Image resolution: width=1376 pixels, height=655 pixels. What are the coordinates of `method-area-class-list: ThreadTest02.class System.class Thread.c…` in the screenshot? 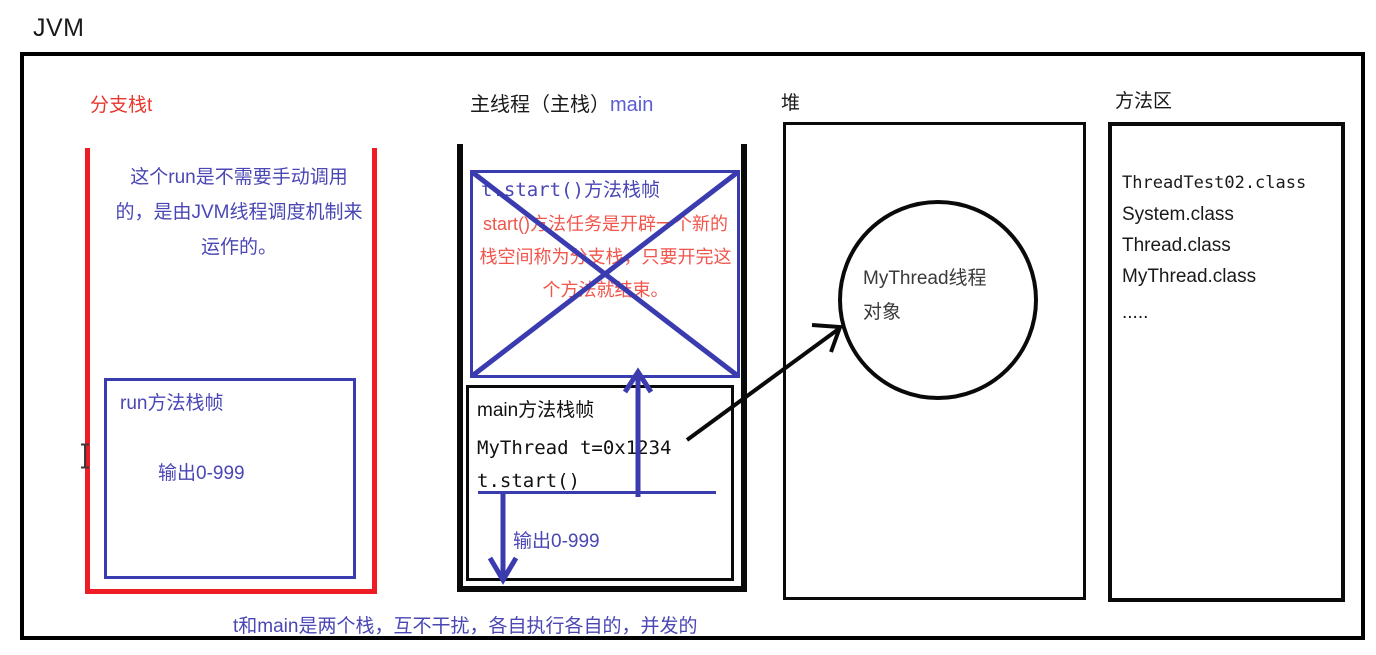 It's located at (1214, 251).